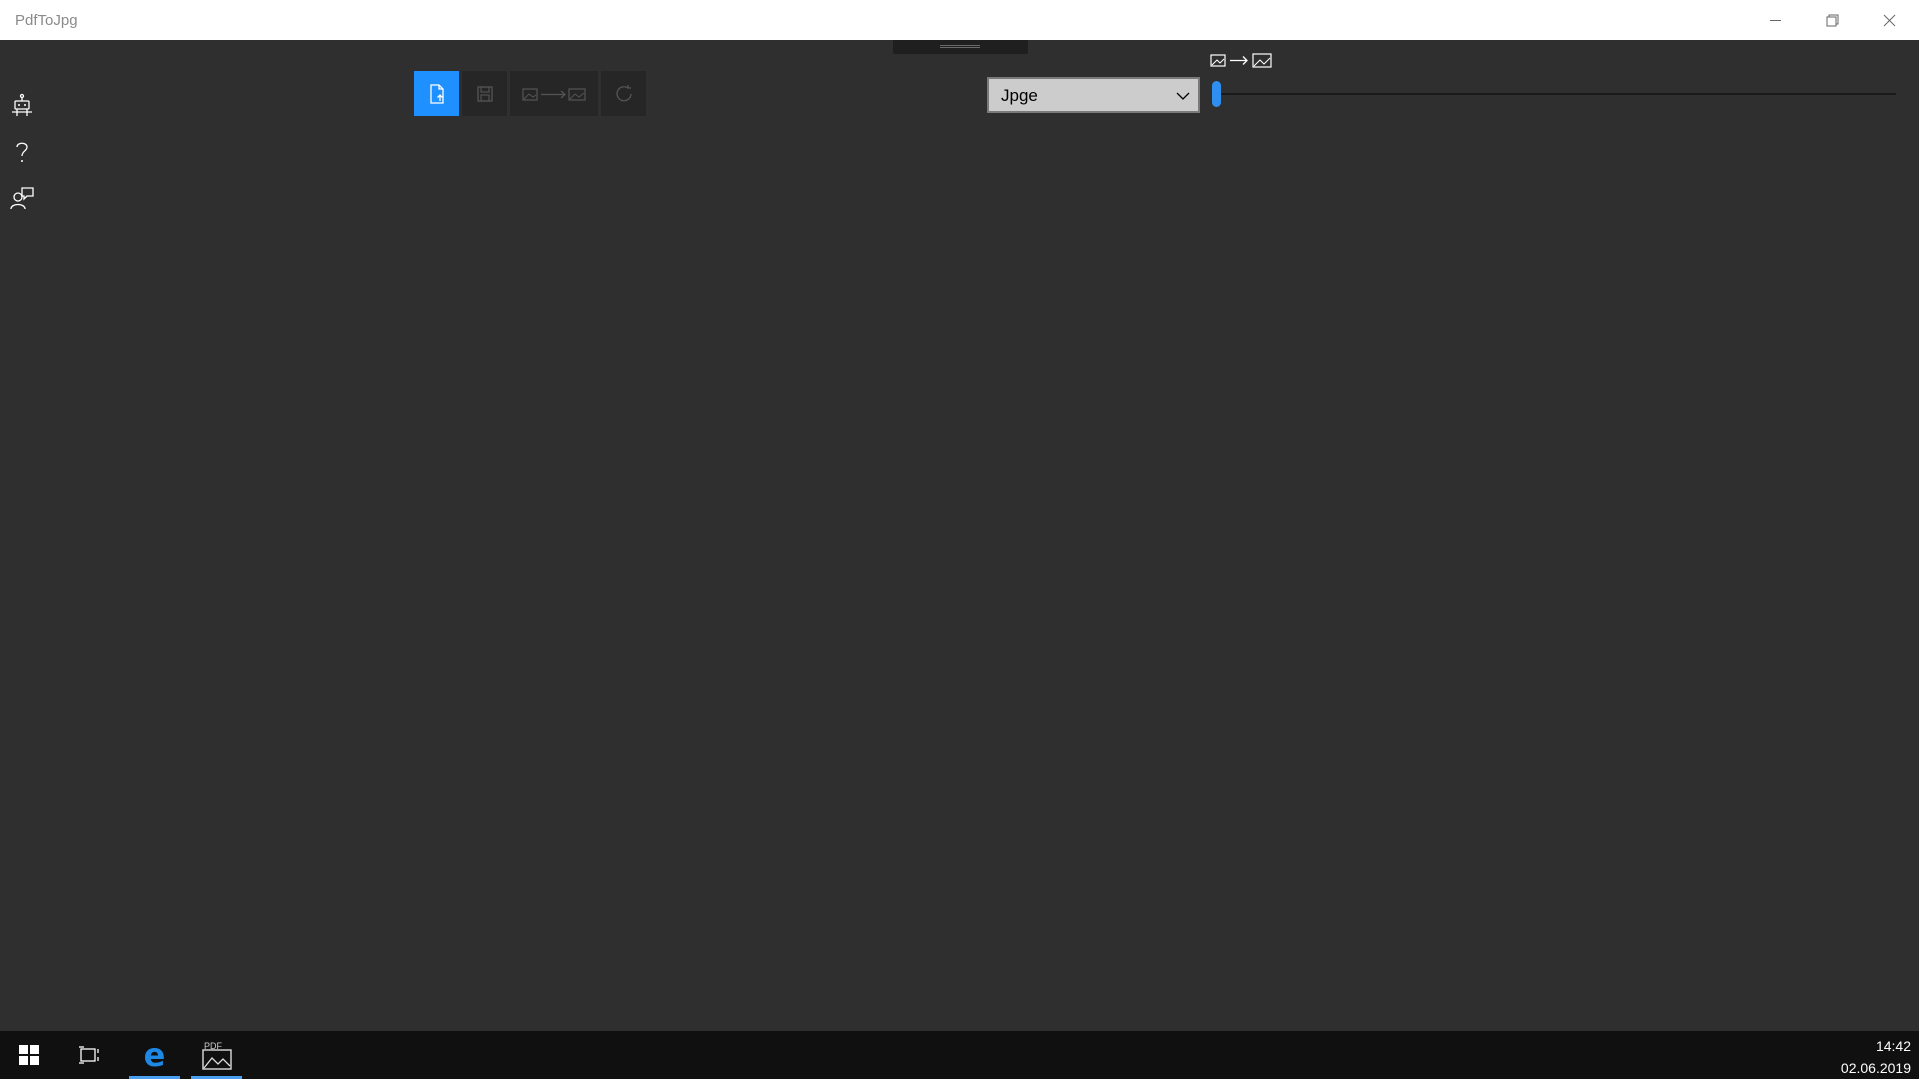 This screenshot has height=1079, width=1919. I want to click on robot-button, so click(22, 106).